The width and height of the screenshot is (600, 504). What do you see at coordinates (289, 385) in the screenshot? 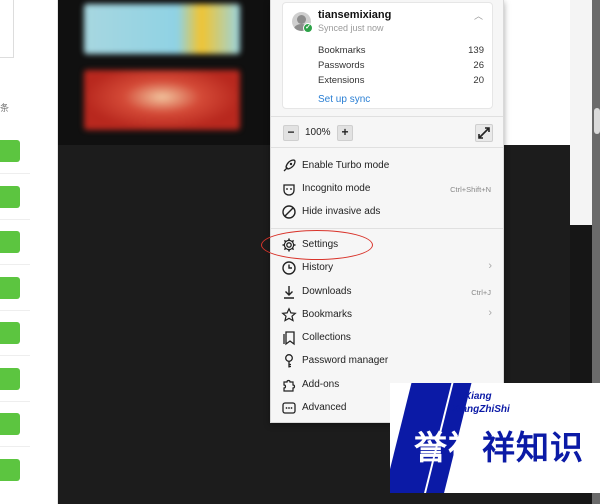
I see `puzzle-icon` at bounding box center [289, 385].